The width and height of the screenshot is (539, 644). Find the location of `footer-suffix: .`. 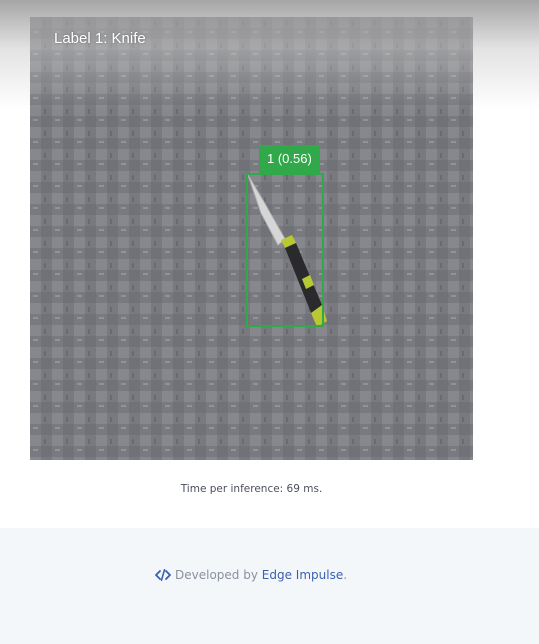

footer-suffix: . is located at coordinates (345, 575).